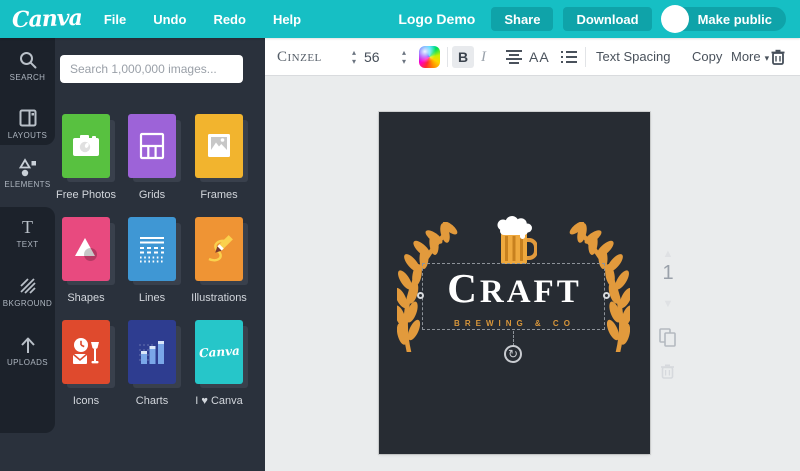 This screenshot has width=800, height=471. I want to click on sidebar-label: ELEMENTS, so click(27, 184).